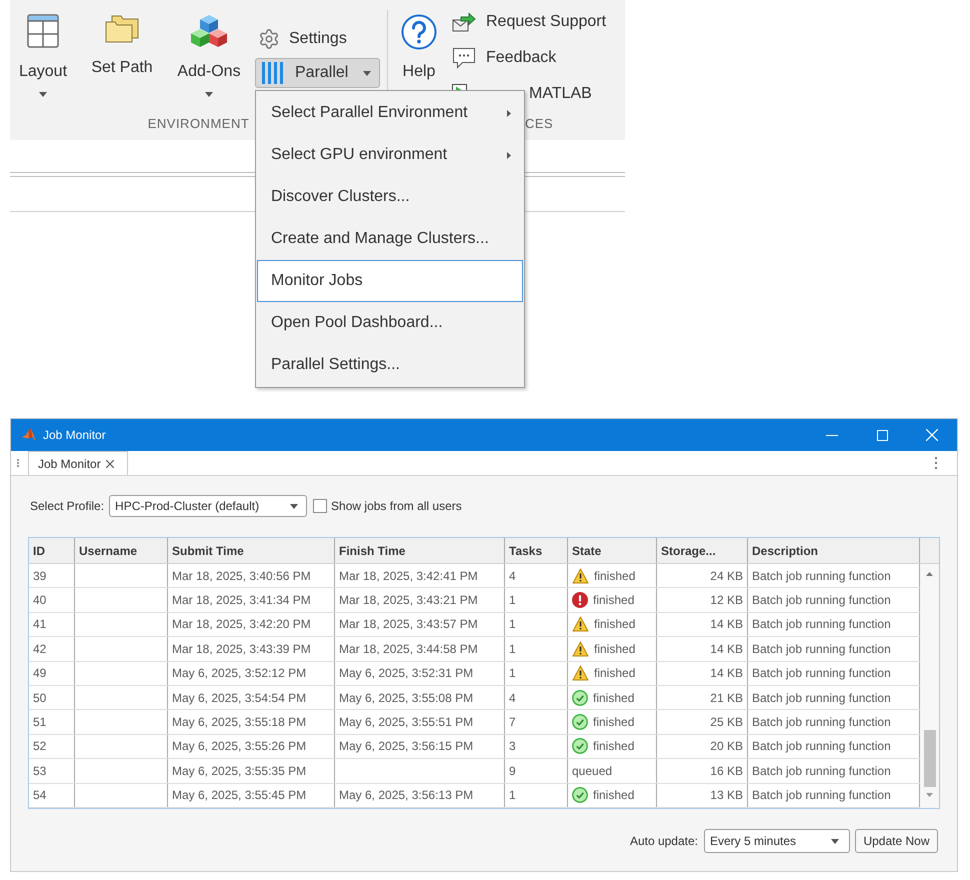 Image resolution: width=970 pixels, height=880 pixels. Describe the element at coordinates (702, 698) in the screenshot. I see `table-cell: 21 KB` at that location.